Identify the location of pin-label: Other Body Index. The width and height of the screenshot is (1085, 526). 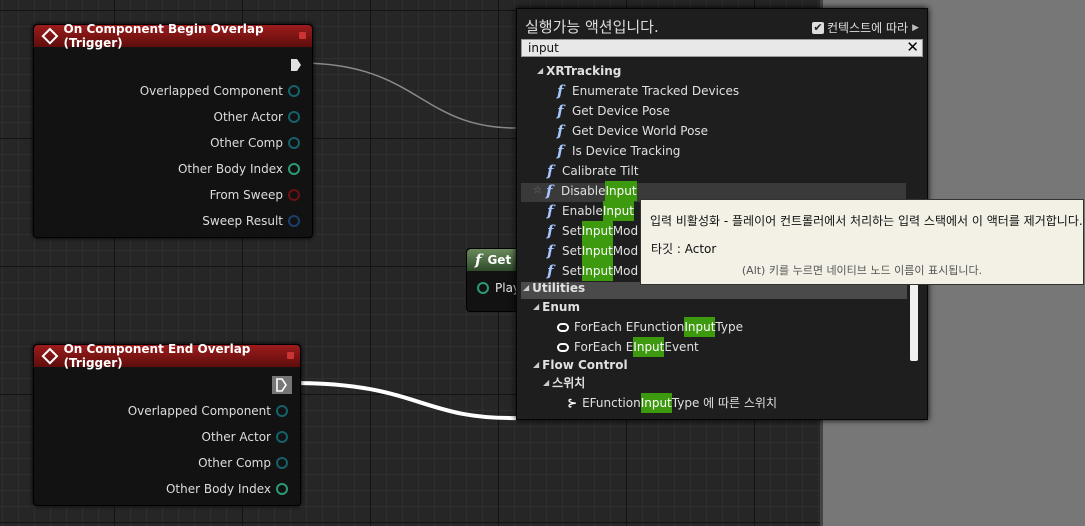
(230, 169).